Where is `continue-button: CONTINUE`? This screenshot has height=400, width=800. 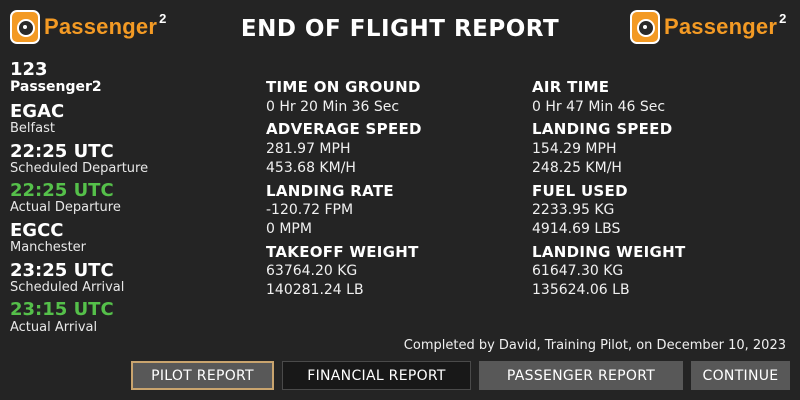 continue-button: CONTINUE is located at coordinates (740, 375).